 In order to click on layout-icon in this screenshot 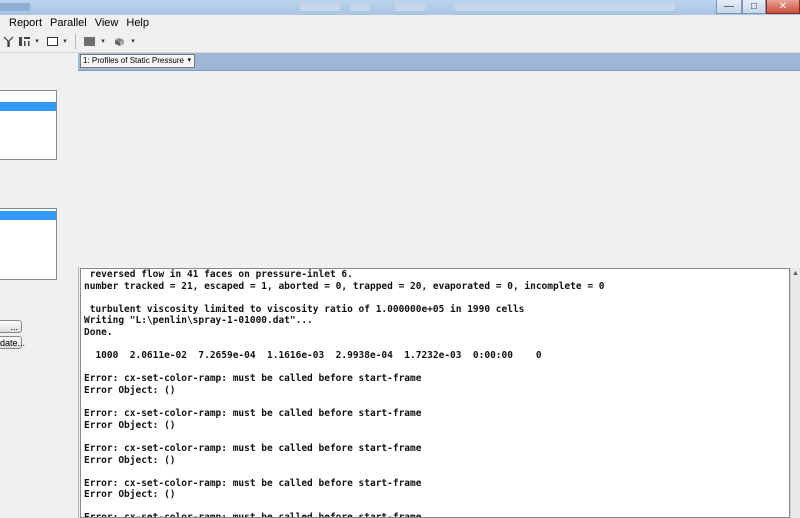, I will do `click(24, 41)`.